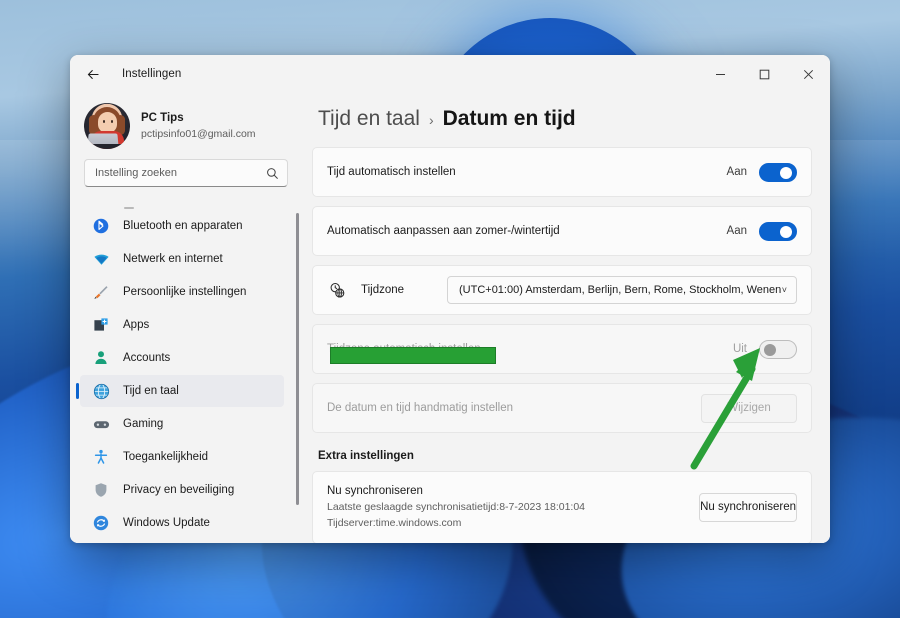 This screenshot has height=618, width=900. I want to click on sidebar-item-apps: Apps, so click(182, 325).